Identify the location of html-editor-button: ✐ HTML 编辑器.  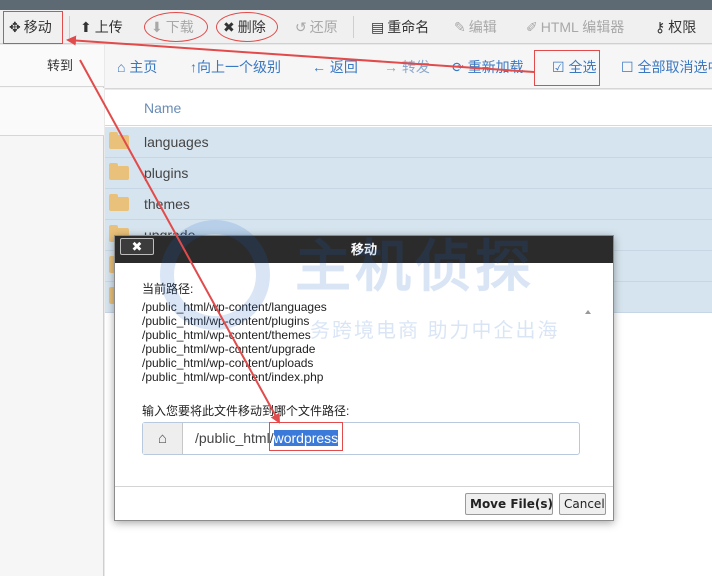
(575, 27).